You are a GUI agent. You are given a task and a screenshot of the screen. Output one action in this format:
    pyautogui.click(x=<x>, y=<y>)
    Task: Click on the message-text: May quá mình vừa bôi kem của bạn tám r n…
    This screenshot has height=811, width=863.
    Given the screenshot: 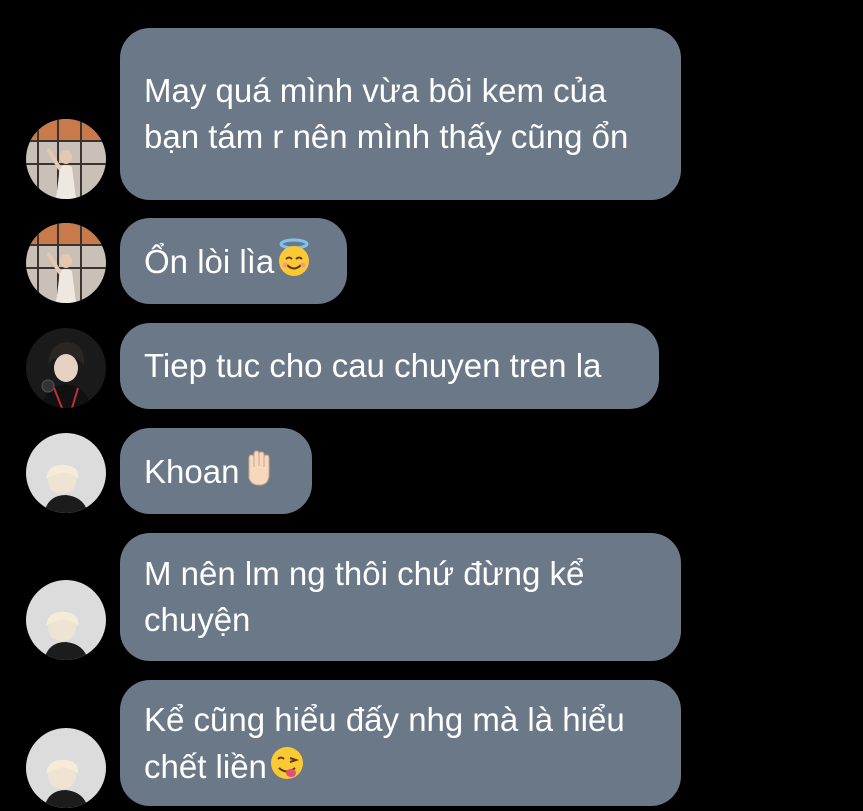 What is the action you would take?
    pyautogui.click(x=386, y=113)
    